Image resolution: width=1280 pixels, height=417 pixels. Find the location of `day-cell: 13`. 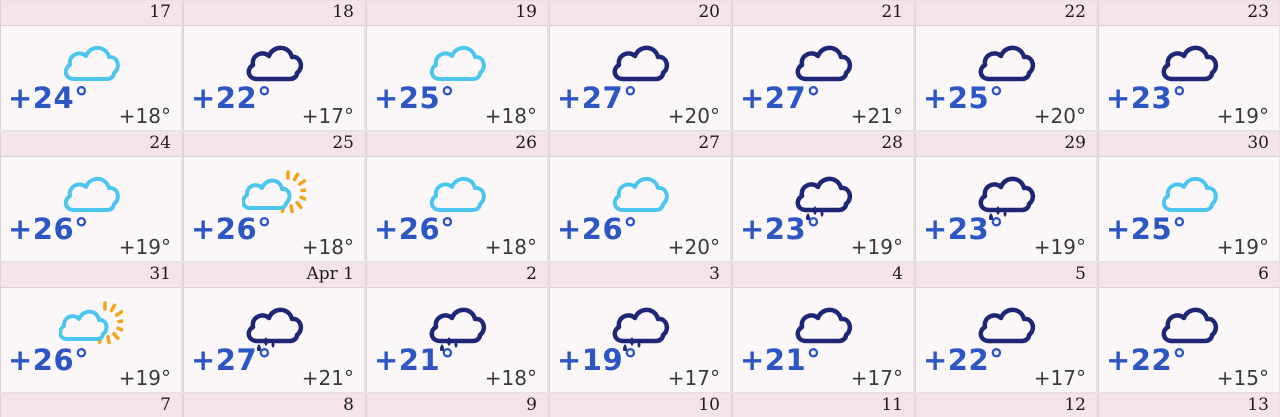

day-cell: 13 is located at coordinates (1188, 405).